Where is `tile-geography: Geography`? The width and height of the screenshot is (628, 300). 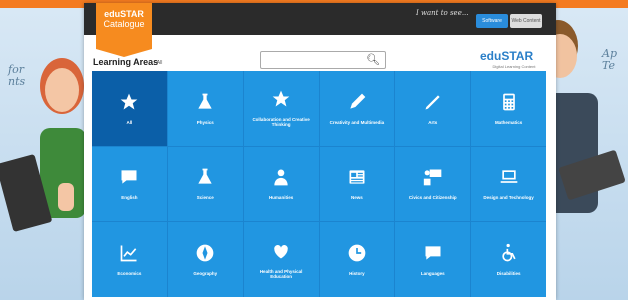
tile-geography: Geography is located at coordinates (205, 259).